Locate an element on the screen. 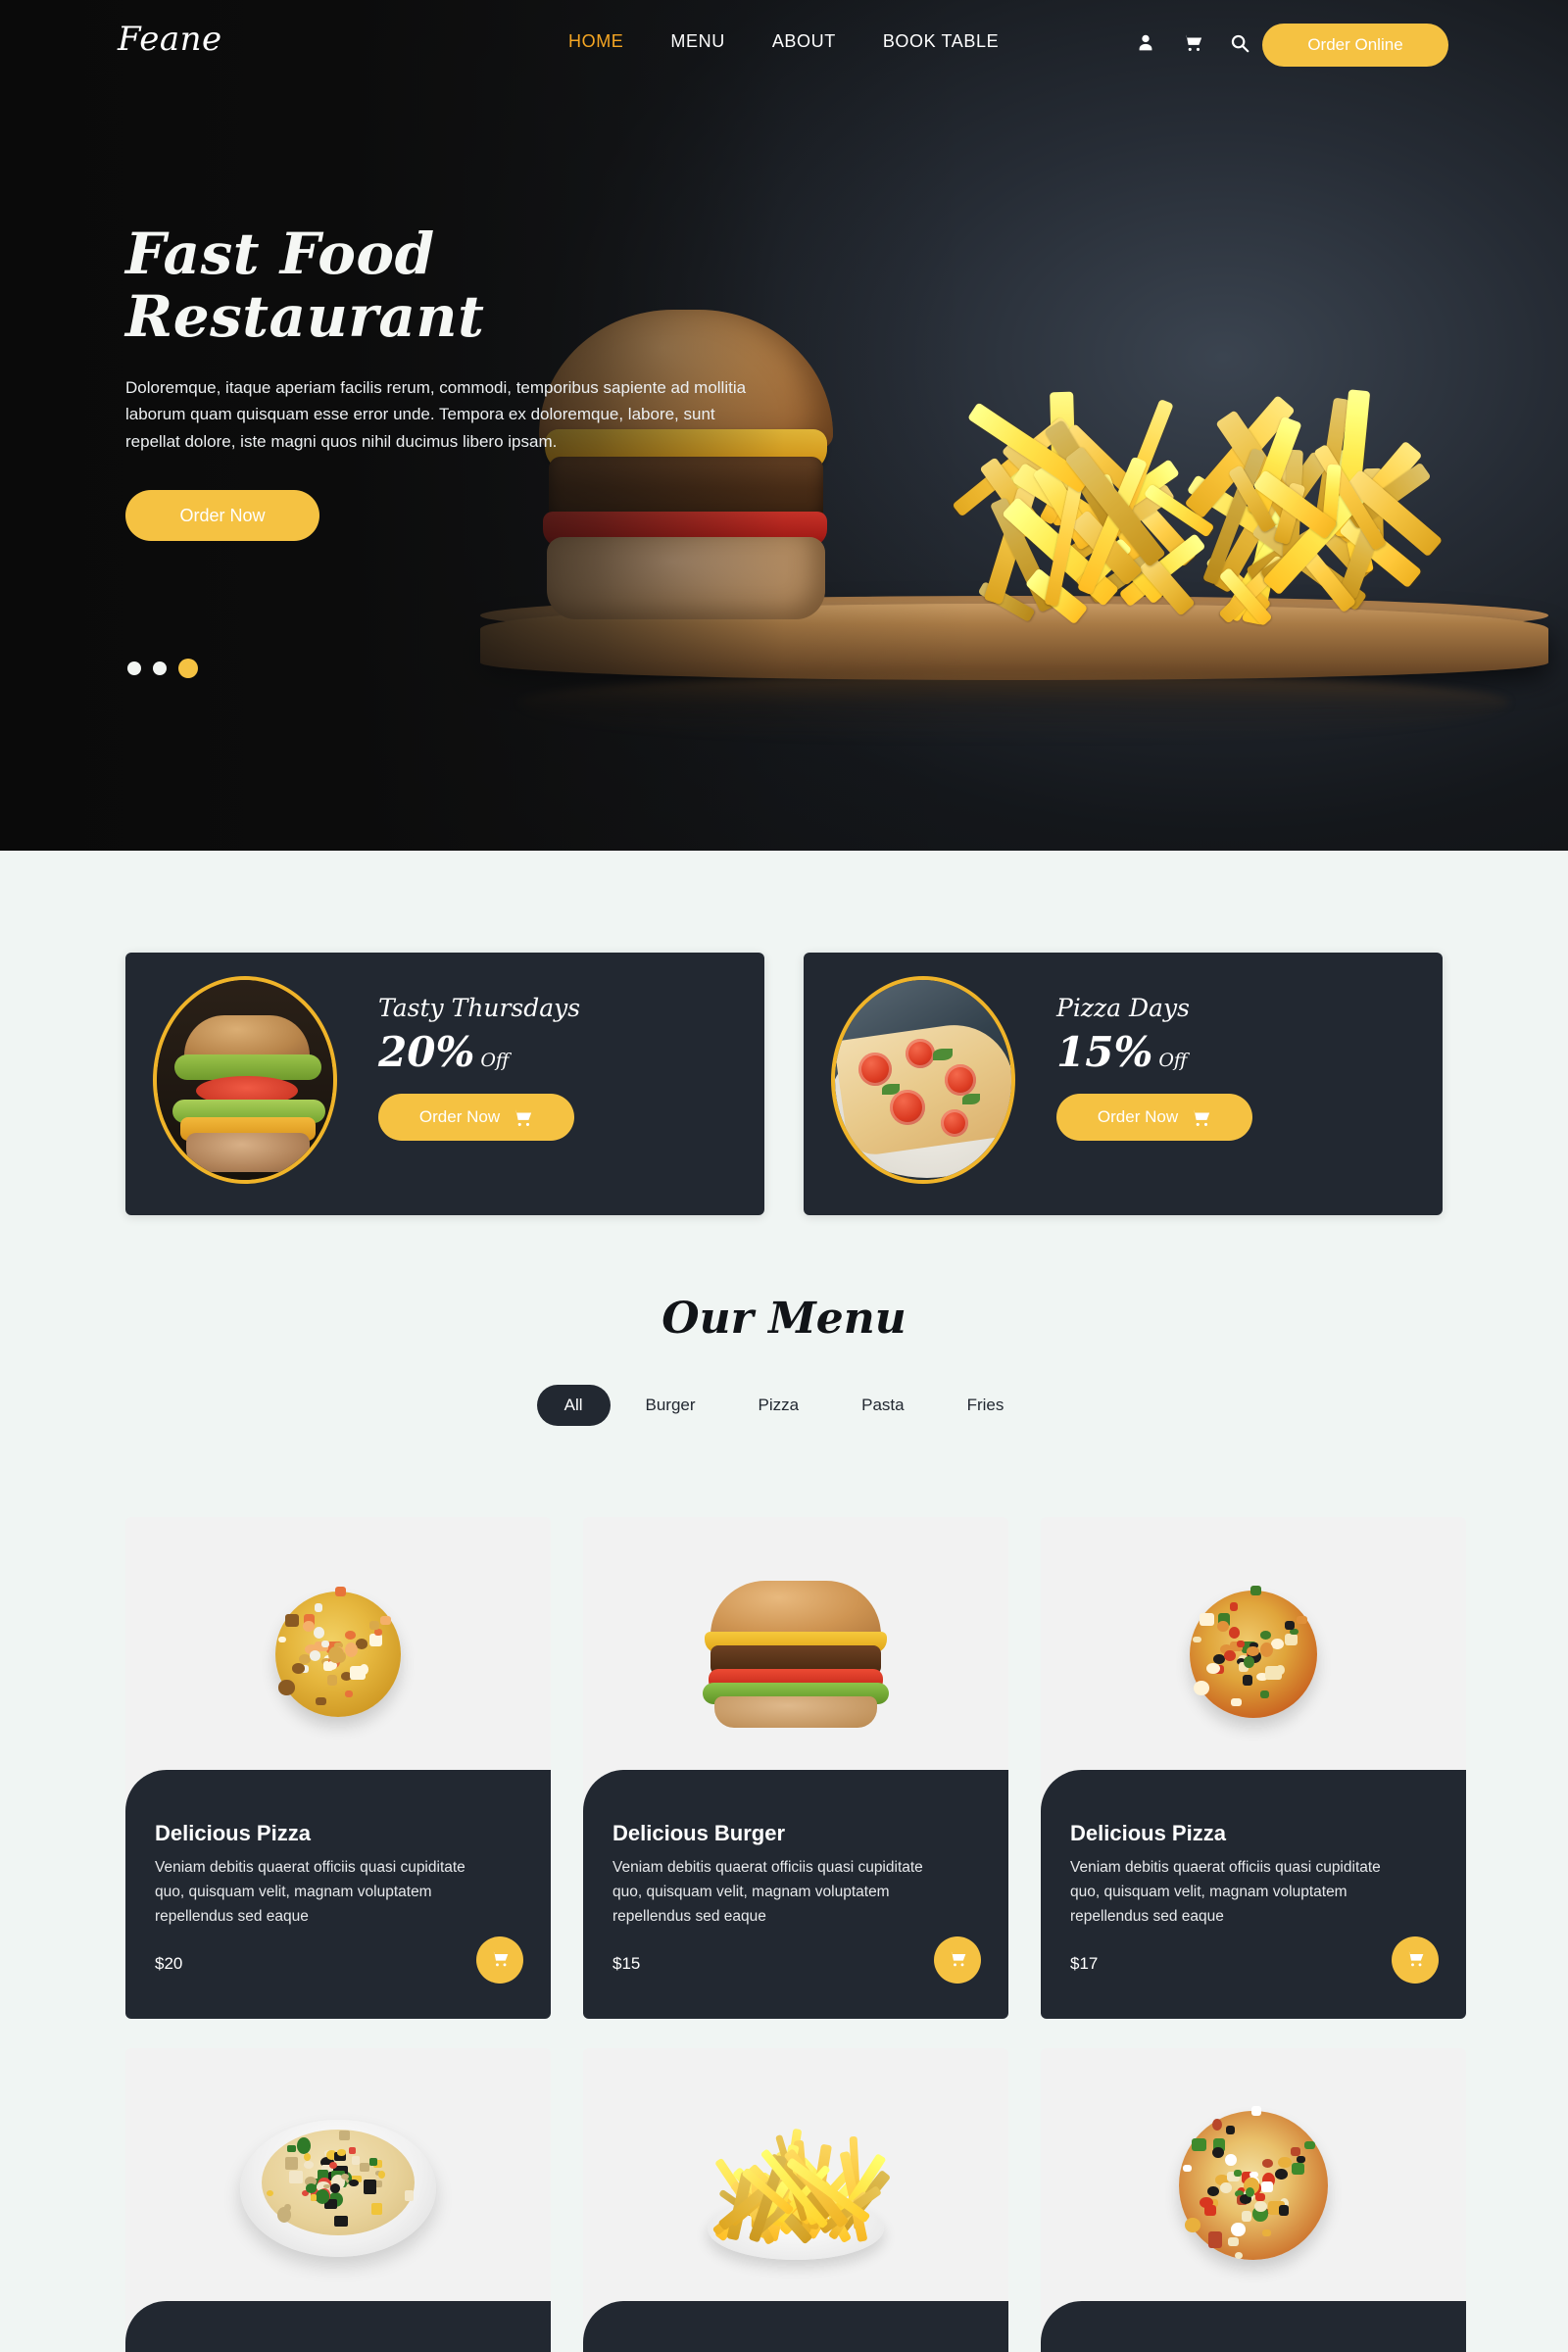  carousel-dots is located at coordinates (162, 668).